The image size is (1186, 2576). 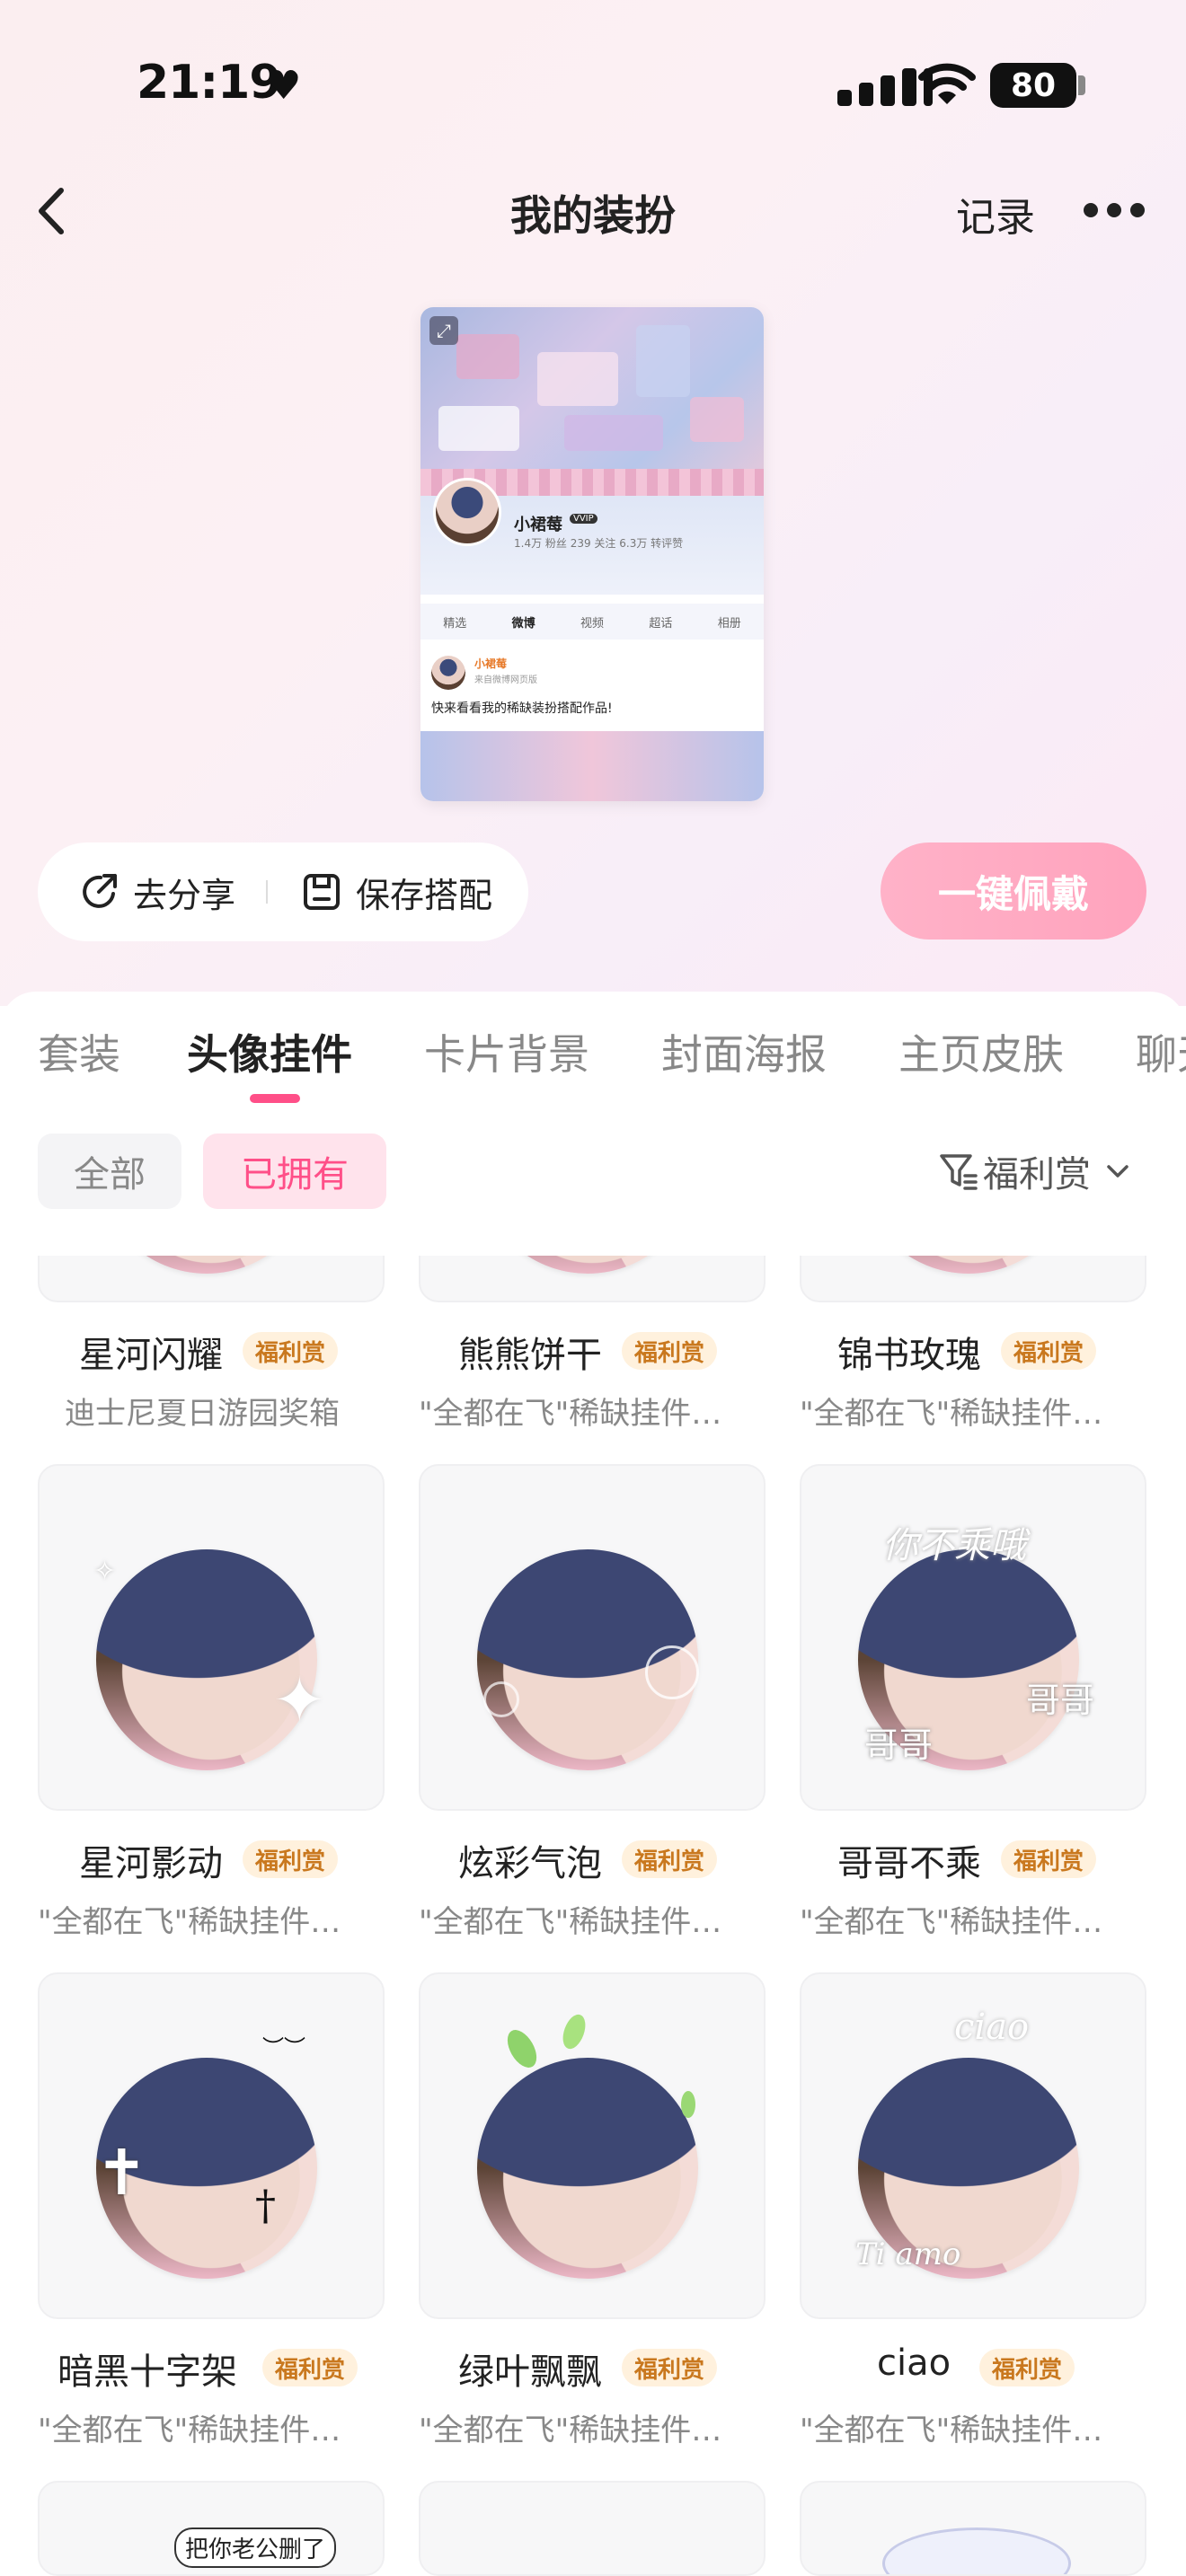 I want to click on cross-icon: ✝, so click(x=122, y=2173).